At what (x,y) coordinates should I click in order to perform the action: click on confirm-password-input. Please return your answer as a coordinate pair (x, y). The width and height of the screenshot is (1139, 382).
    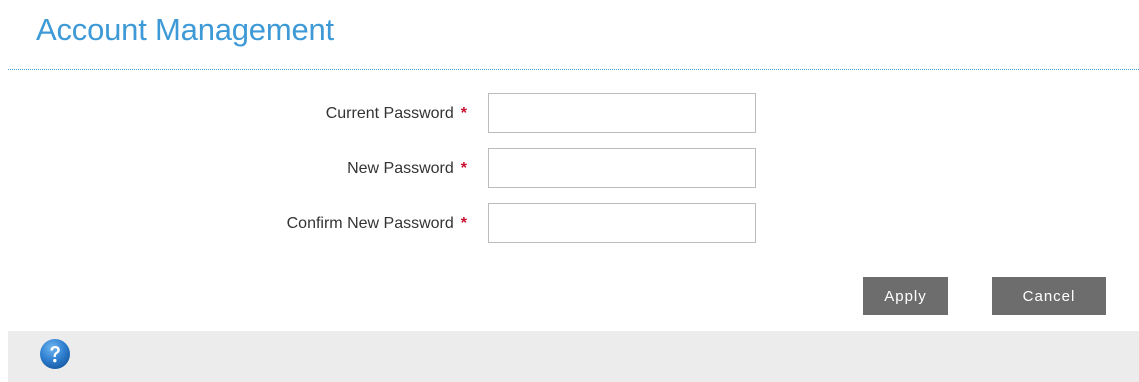
    Looking at the image, I should click on (622, 223).